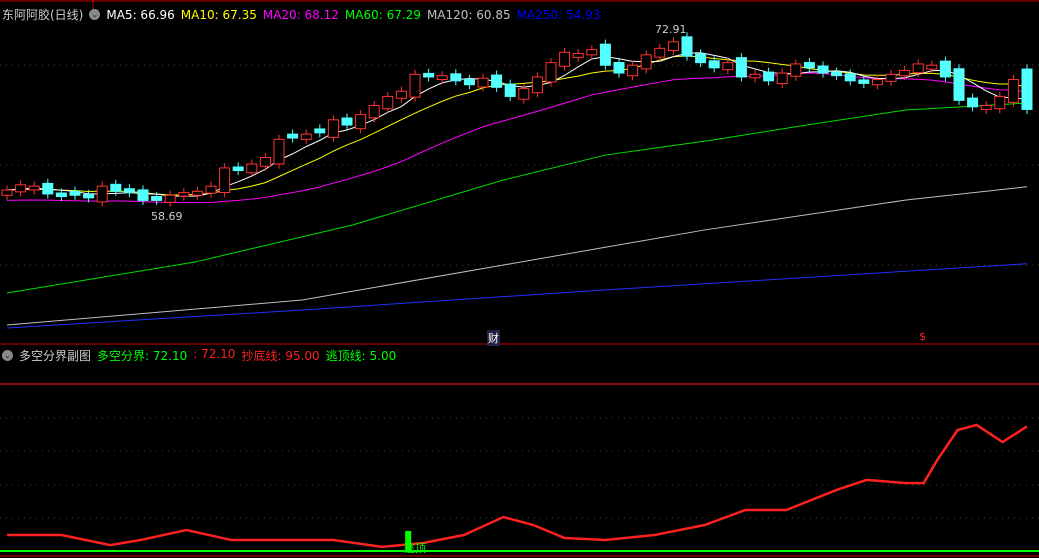 The width and height of the screenshot is (1039, 558). I want to click on ma-legend-item: MA250: 54.93, so click(558, 14).